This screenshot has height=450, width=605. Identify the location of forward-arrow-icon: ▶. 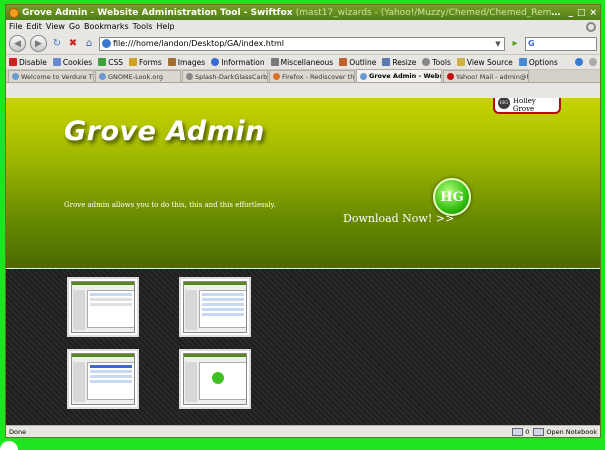
(38, 43).